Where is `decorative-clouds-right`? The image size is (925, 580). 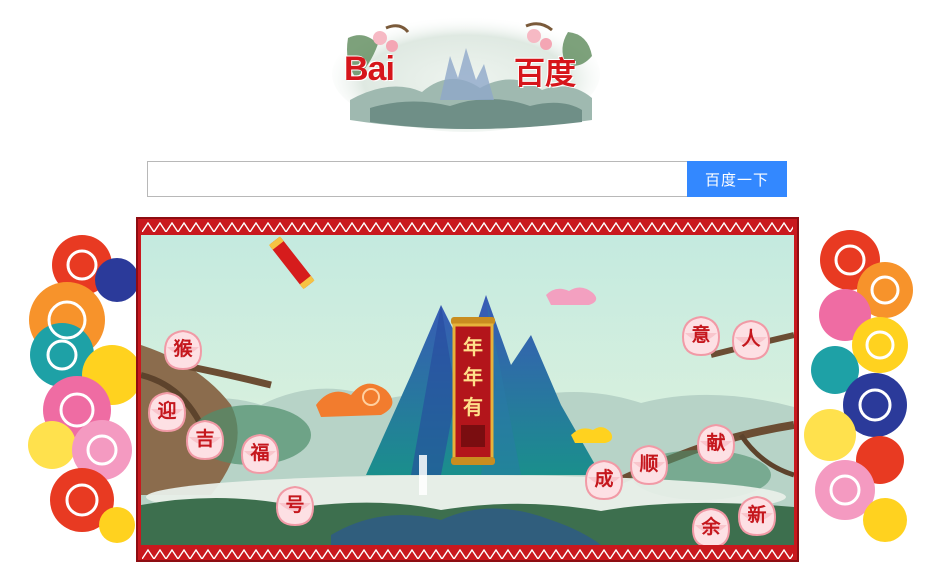 decorative-clouds-right is located at coordinates (858, 386).